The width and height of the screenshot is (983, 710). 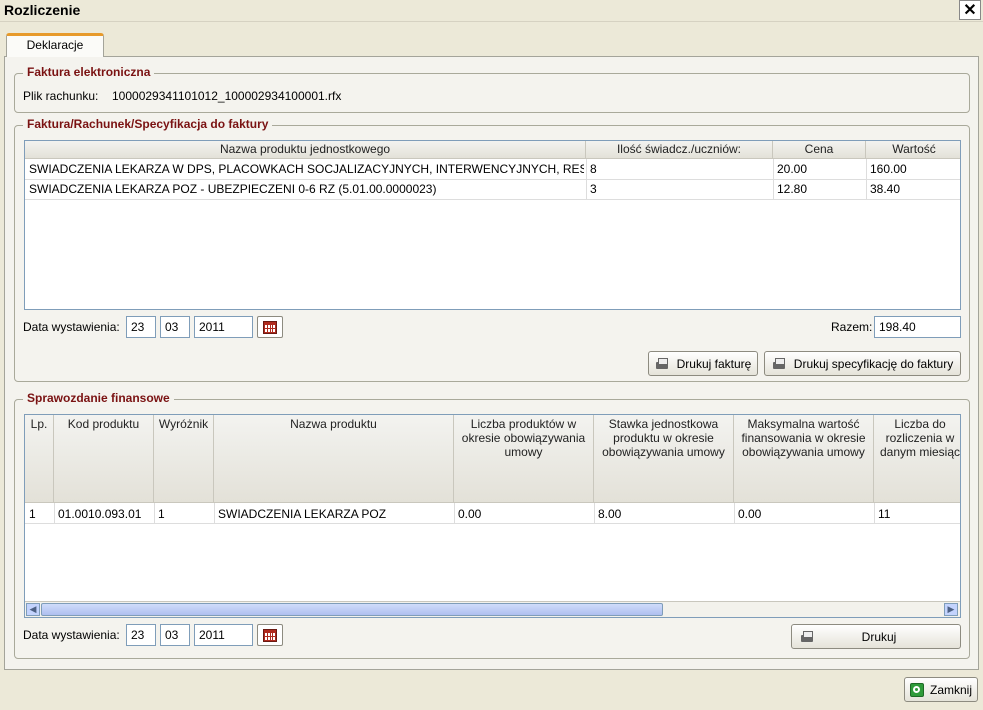 What do you see at coordinates (55, 45) in the screenshot?
I see `tab-deklaracje: Deklaracje` at bounding box center [55, 45].